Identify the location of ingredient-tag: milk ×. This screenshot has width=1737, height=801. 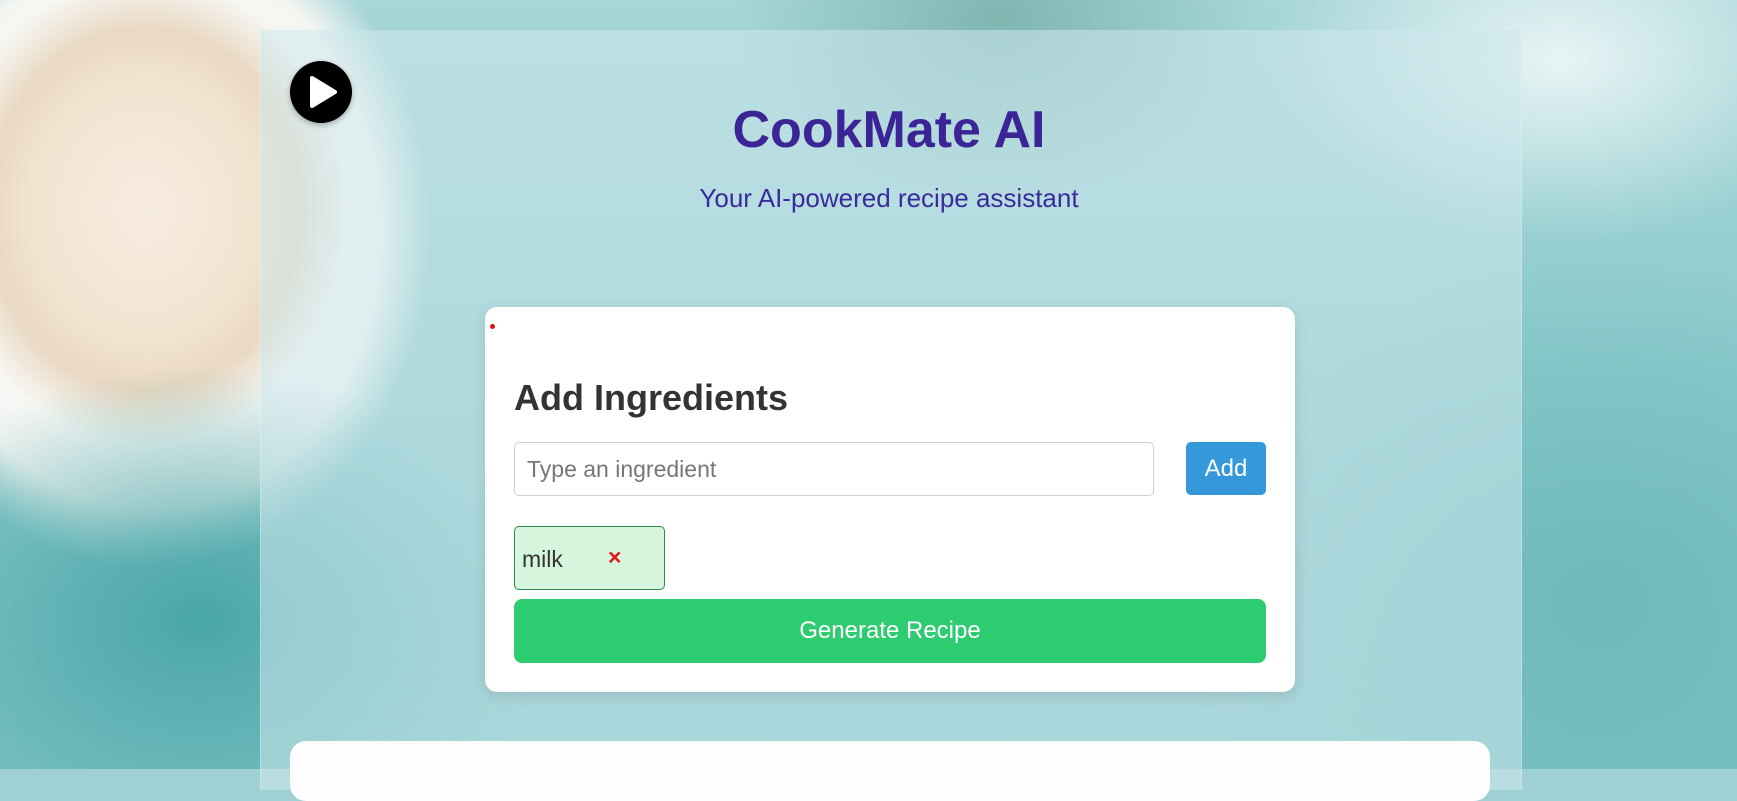
(589, 558).